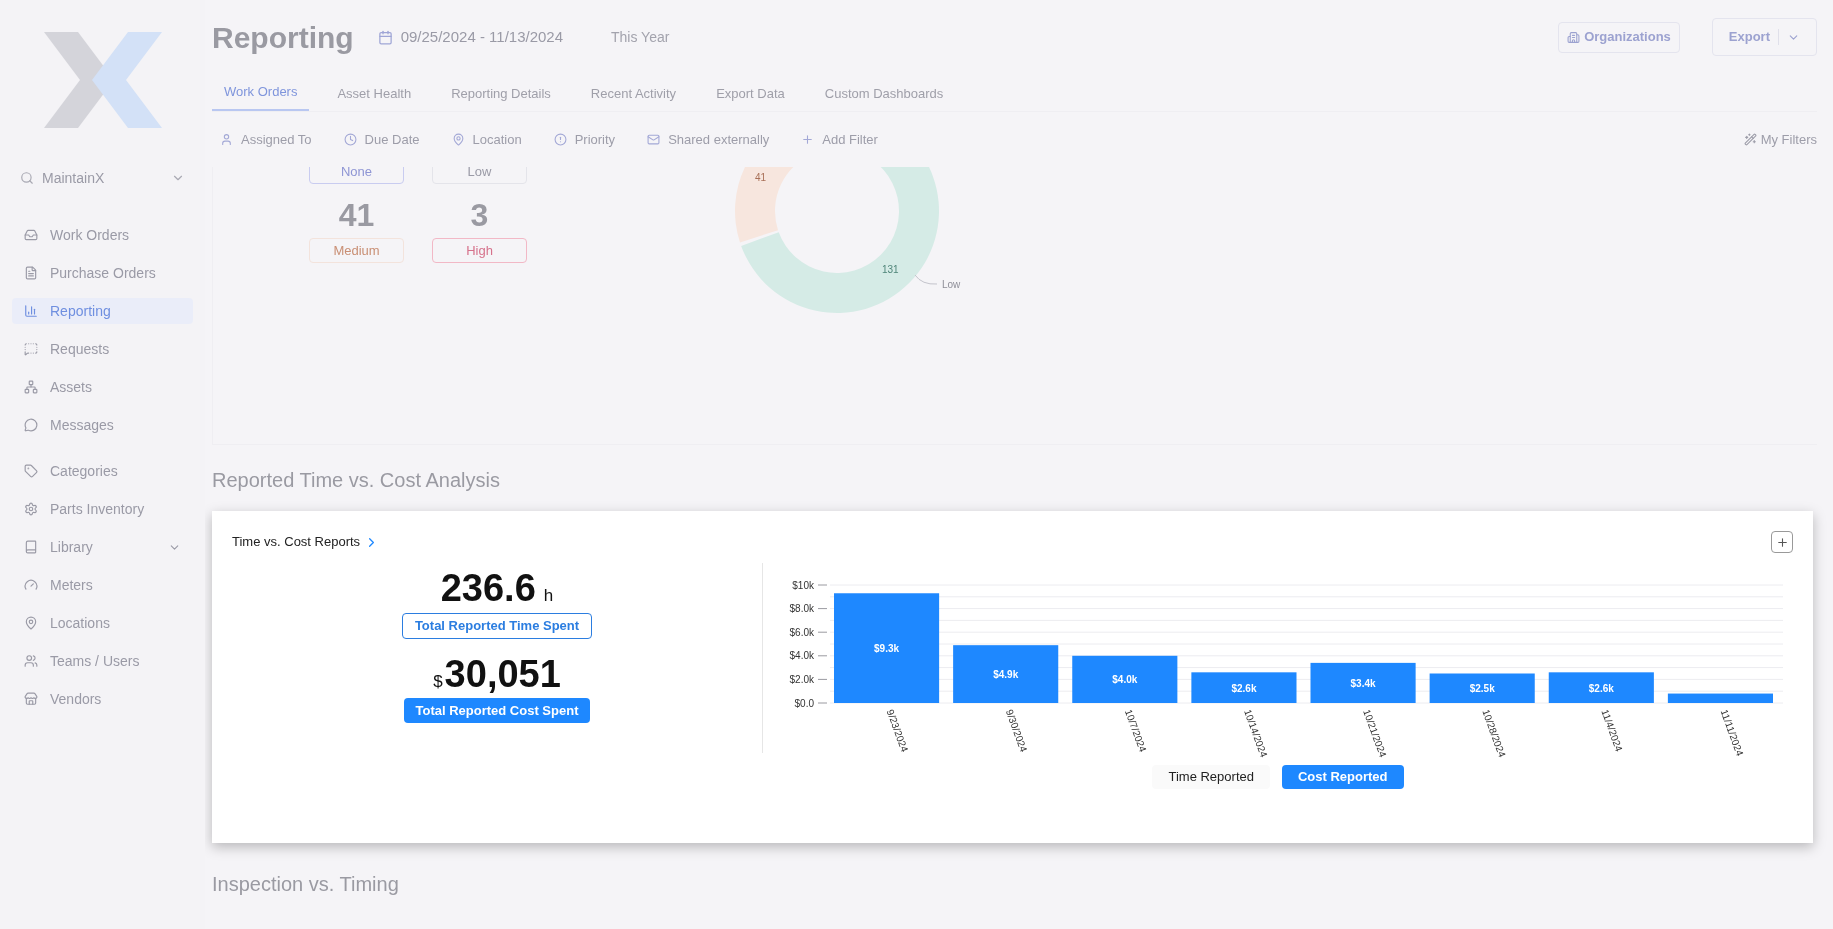 The image size is (1833, 929). Describe the element at coordinates (488, 588) in the screenshot. I see `time-value: 236.6` at that location.